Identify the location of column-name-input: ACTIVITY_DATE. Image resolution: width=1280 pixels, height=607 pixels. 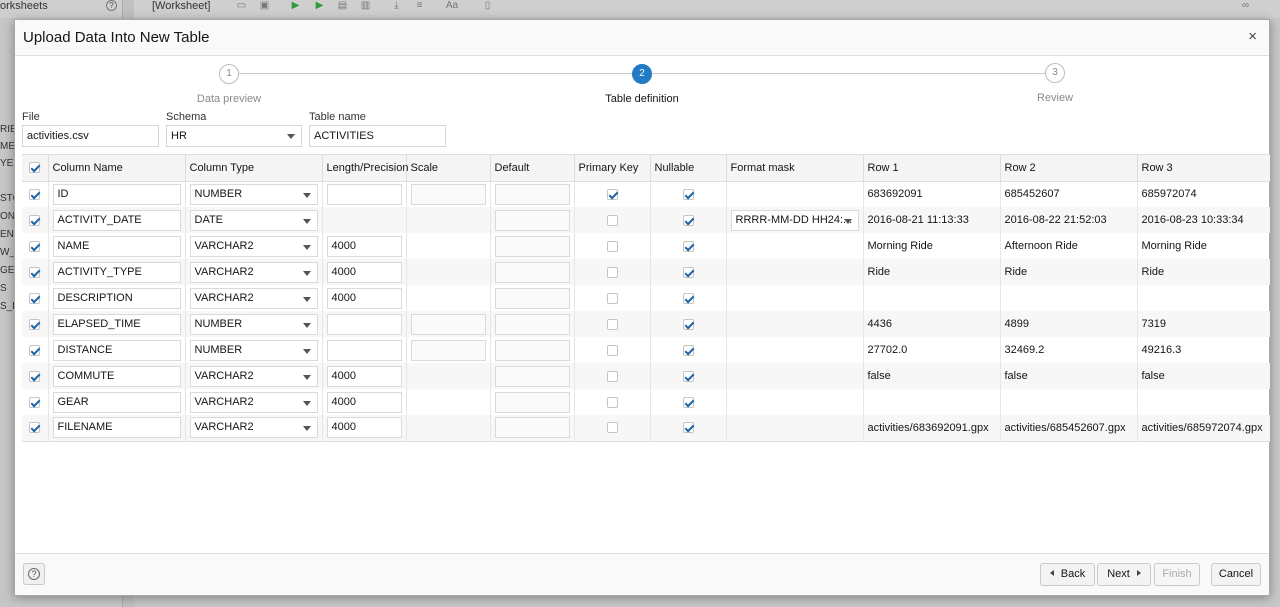
(116, 220).